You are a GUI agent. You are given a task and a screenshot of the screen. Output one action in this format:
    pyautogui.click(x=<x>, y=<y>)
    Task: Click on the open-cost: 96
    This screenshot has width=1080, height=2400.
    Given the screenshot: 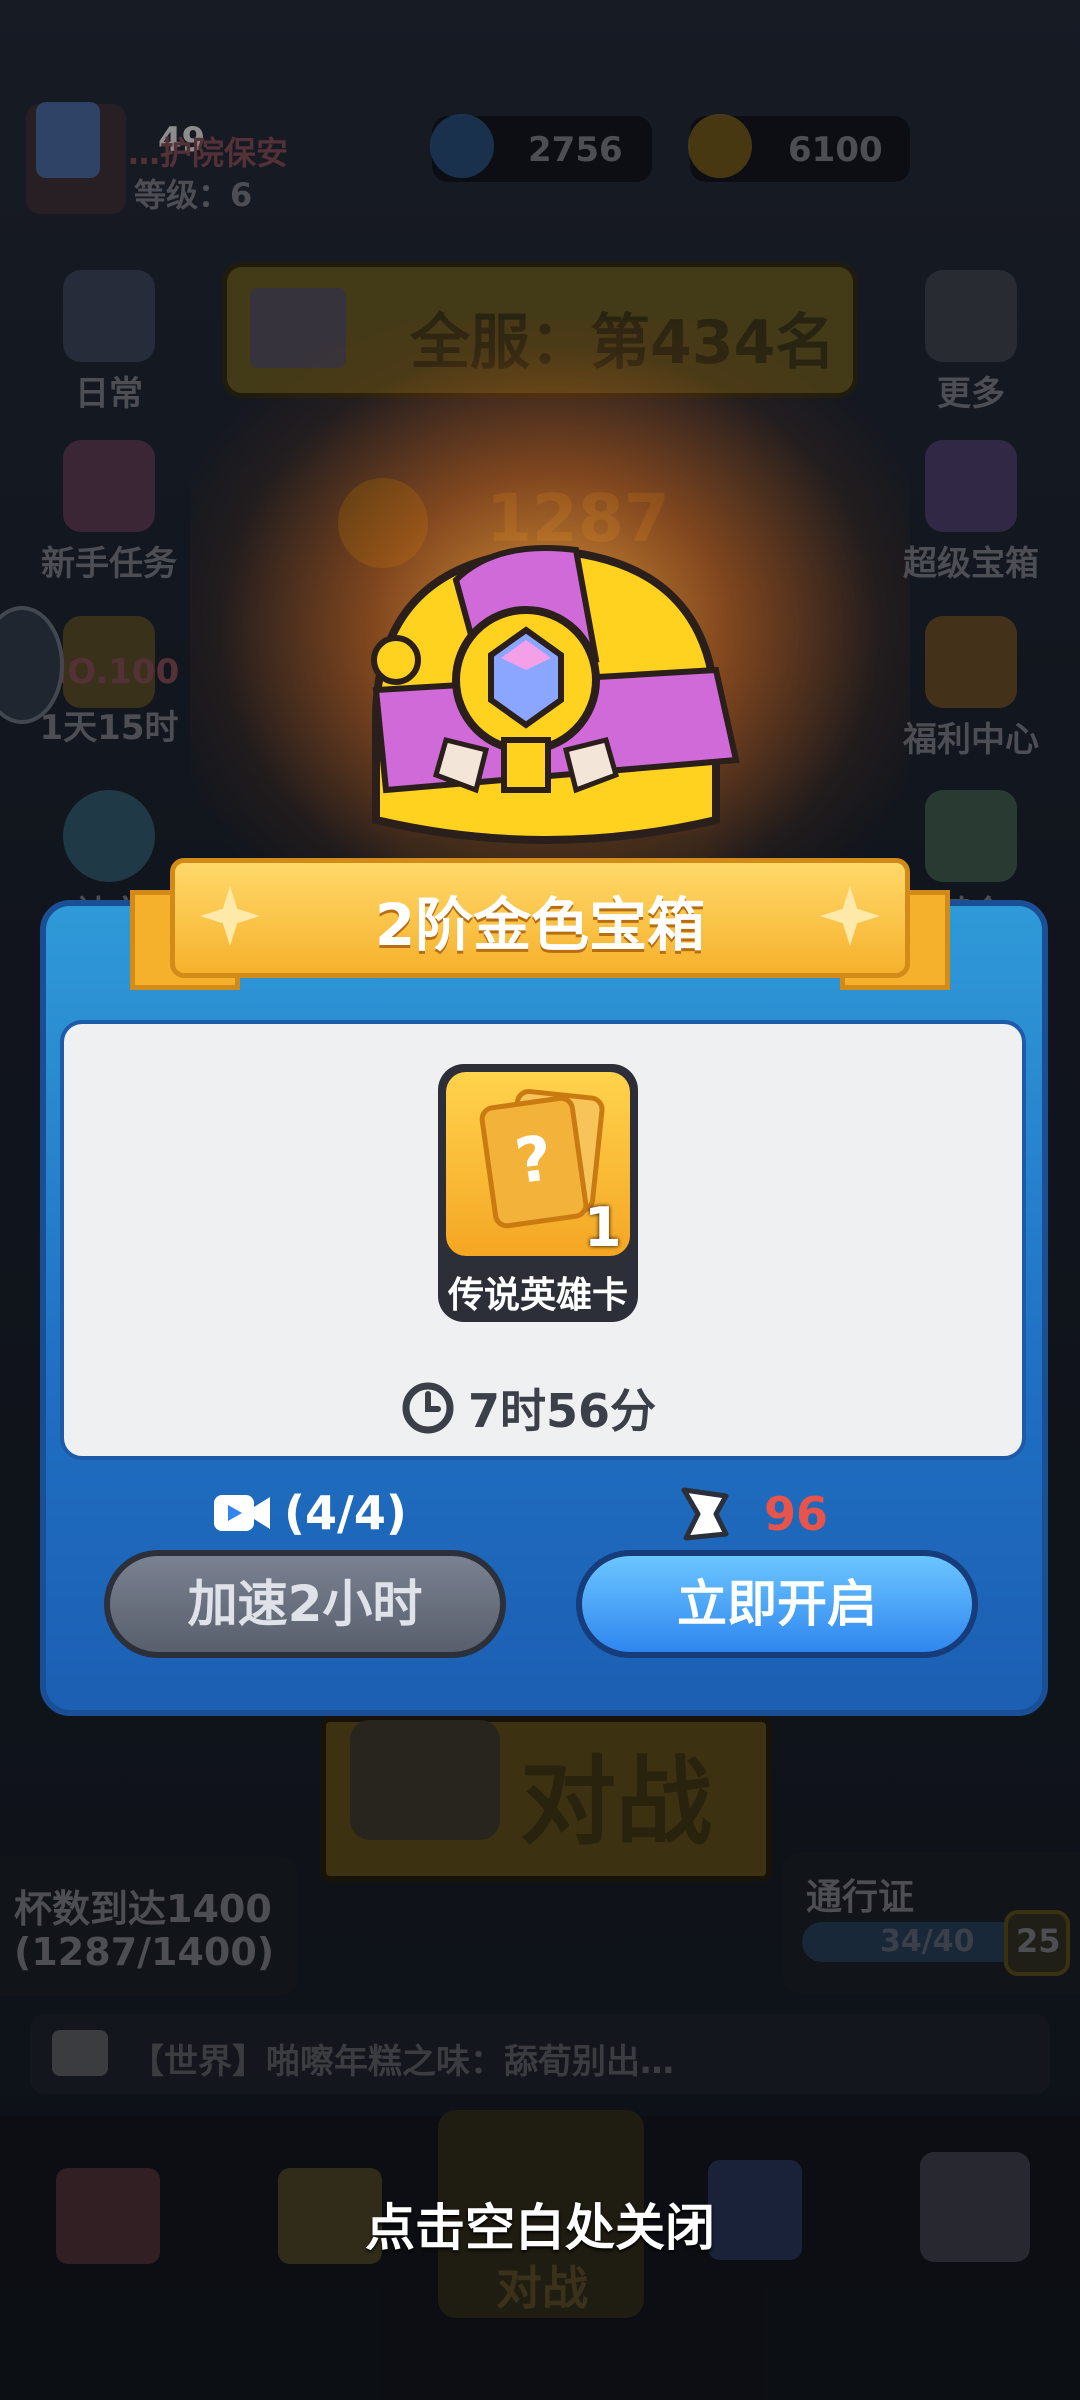 What is the action you would take?
    pyautogui.click(x=796, y=1514)
    